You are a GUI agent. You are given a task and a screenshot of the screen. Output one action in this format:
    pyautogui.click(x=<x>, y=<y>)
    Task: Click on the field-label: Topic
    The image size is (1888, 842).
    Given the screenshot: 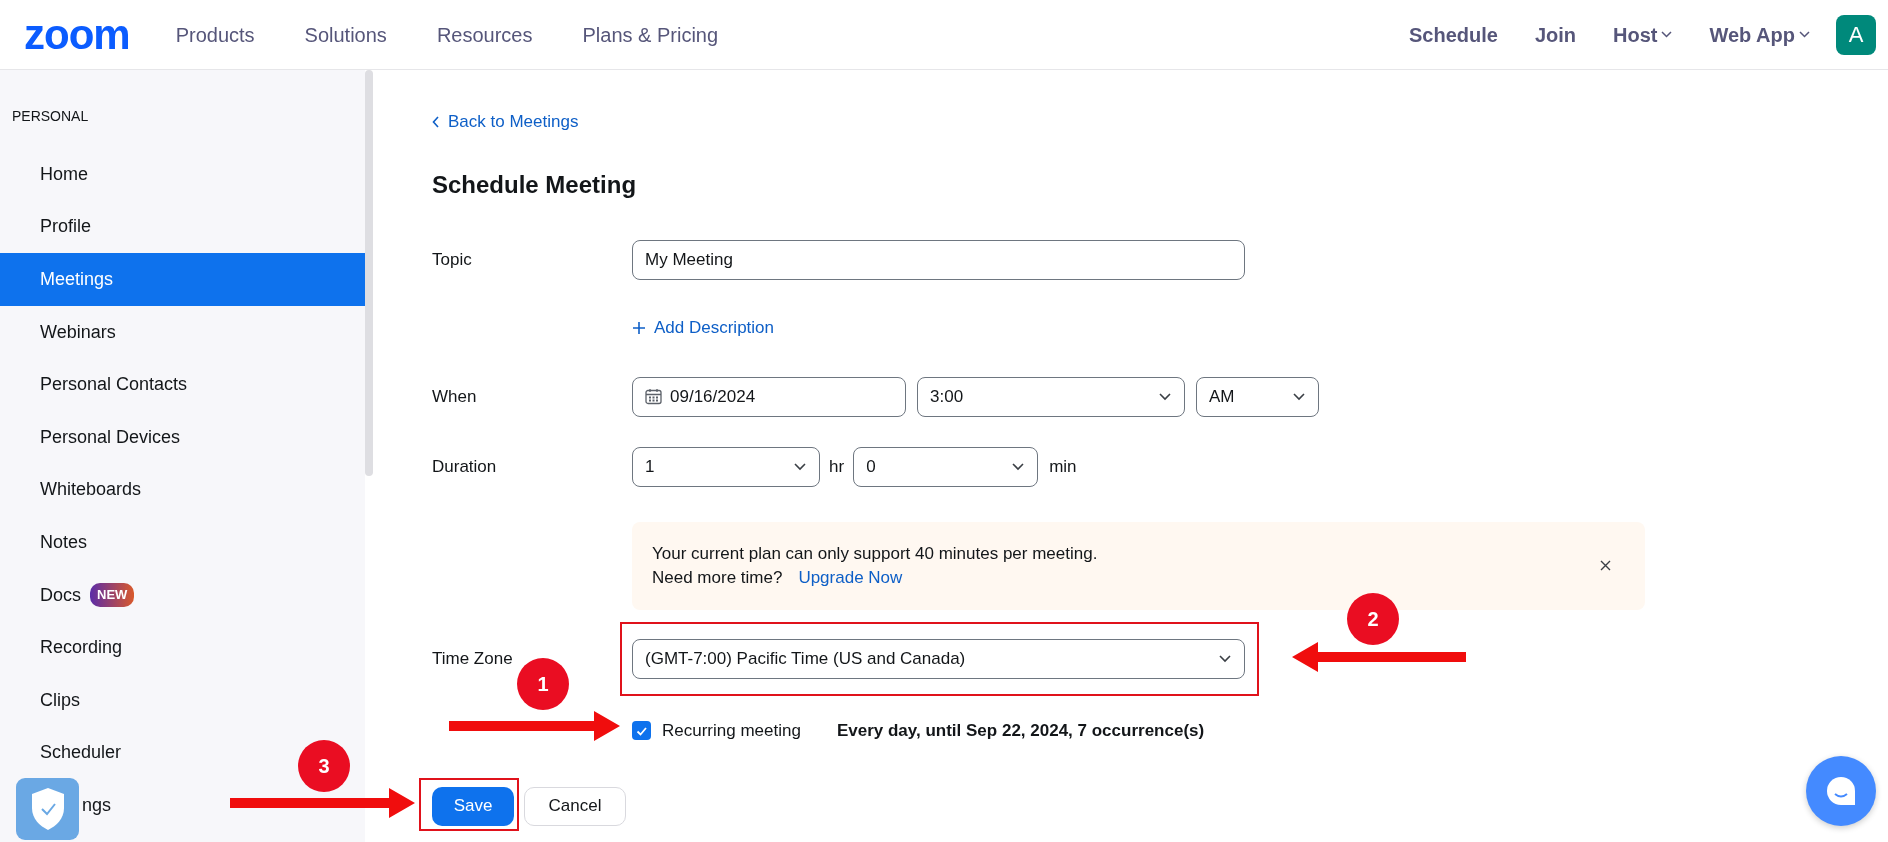 What is the action you would take?
    pyautogui.click(x=452, y=259)
    